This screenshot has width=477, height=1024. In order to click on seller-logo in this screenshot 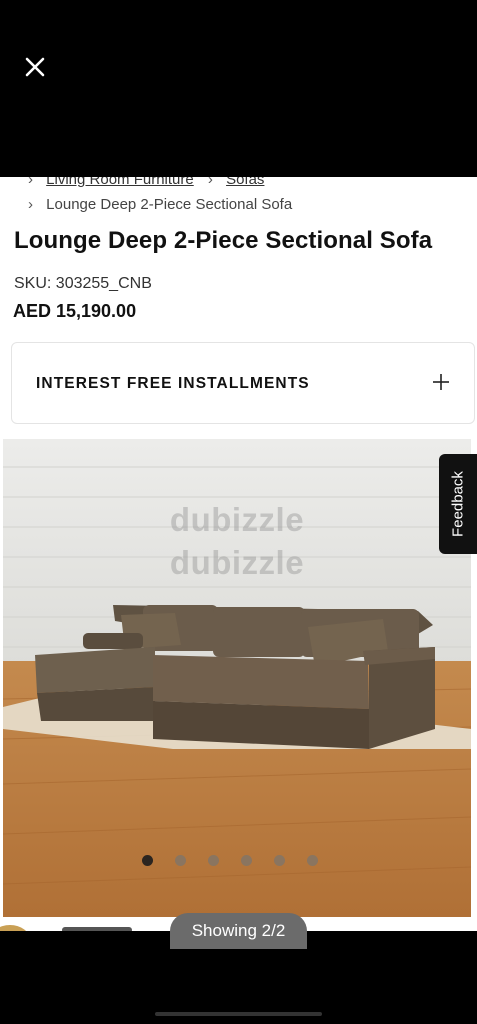, I will do `click(15, 928)`.